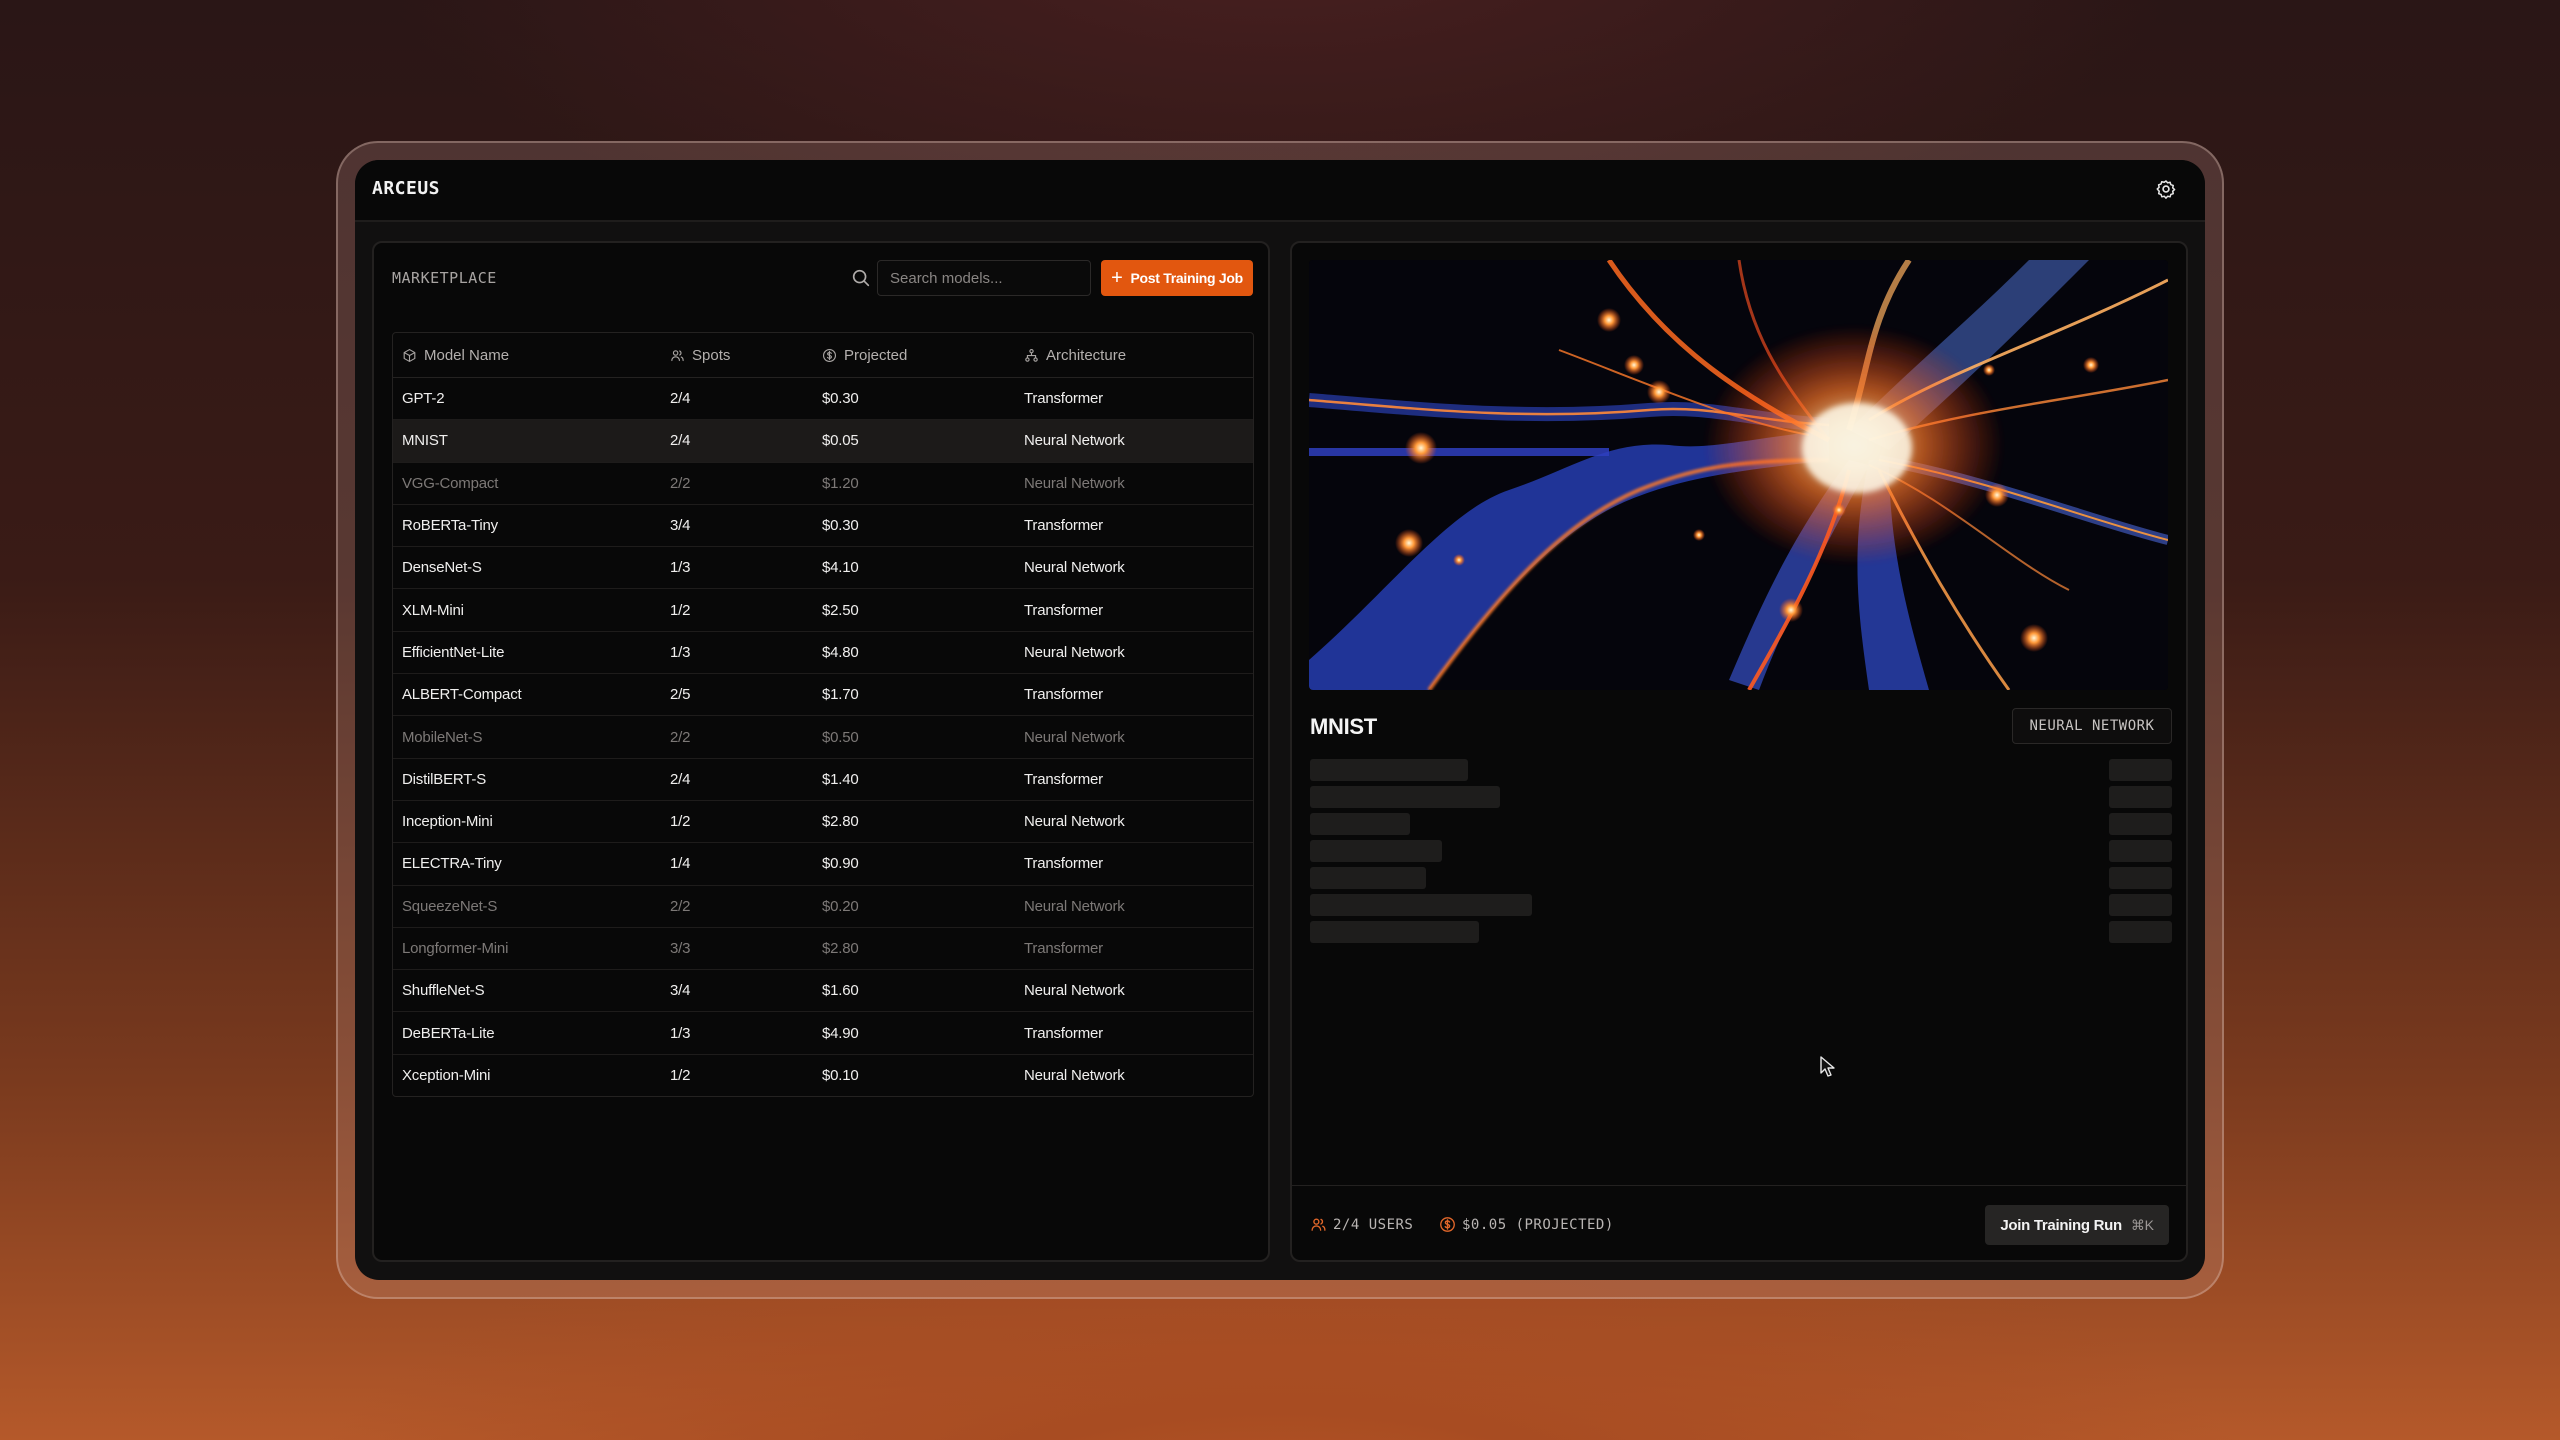 Image resolution: width=2560 pixels, height=1440 pixels. Describe the element at coordinates (1280, 191) in the screenshot. I see `app-header: ARCEUS` at that location.